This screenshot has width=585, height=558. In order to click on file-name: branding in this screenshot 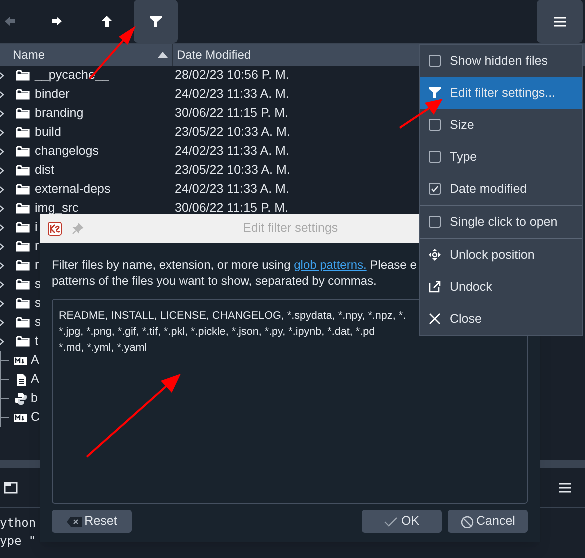, I will do `click(105, 113)`.